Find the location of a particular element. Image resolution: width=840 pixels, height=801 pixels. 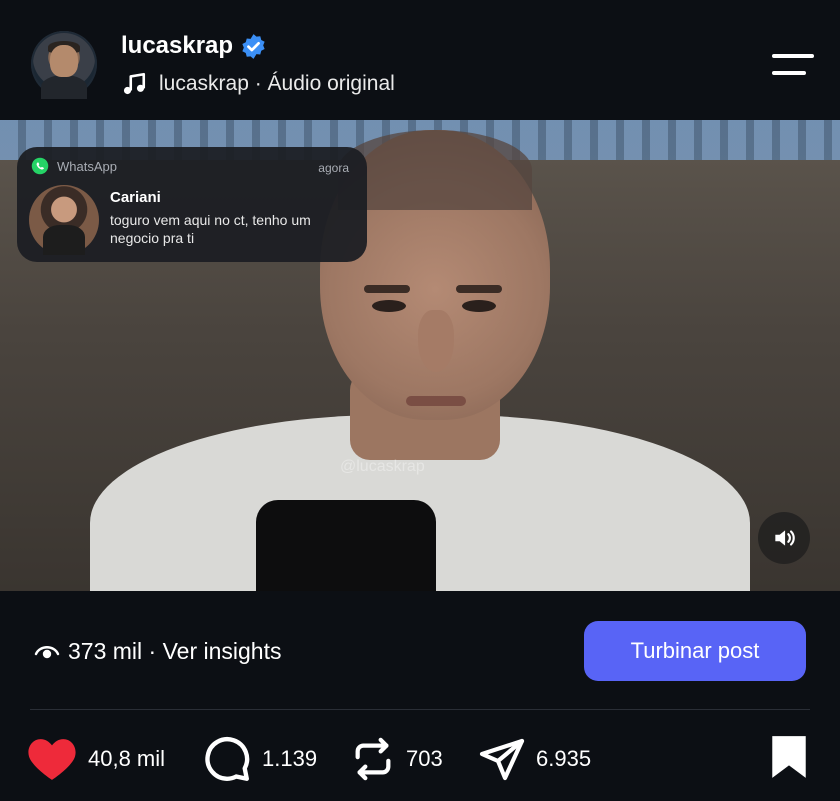

comment-icon is located at coordinates (227, 759).